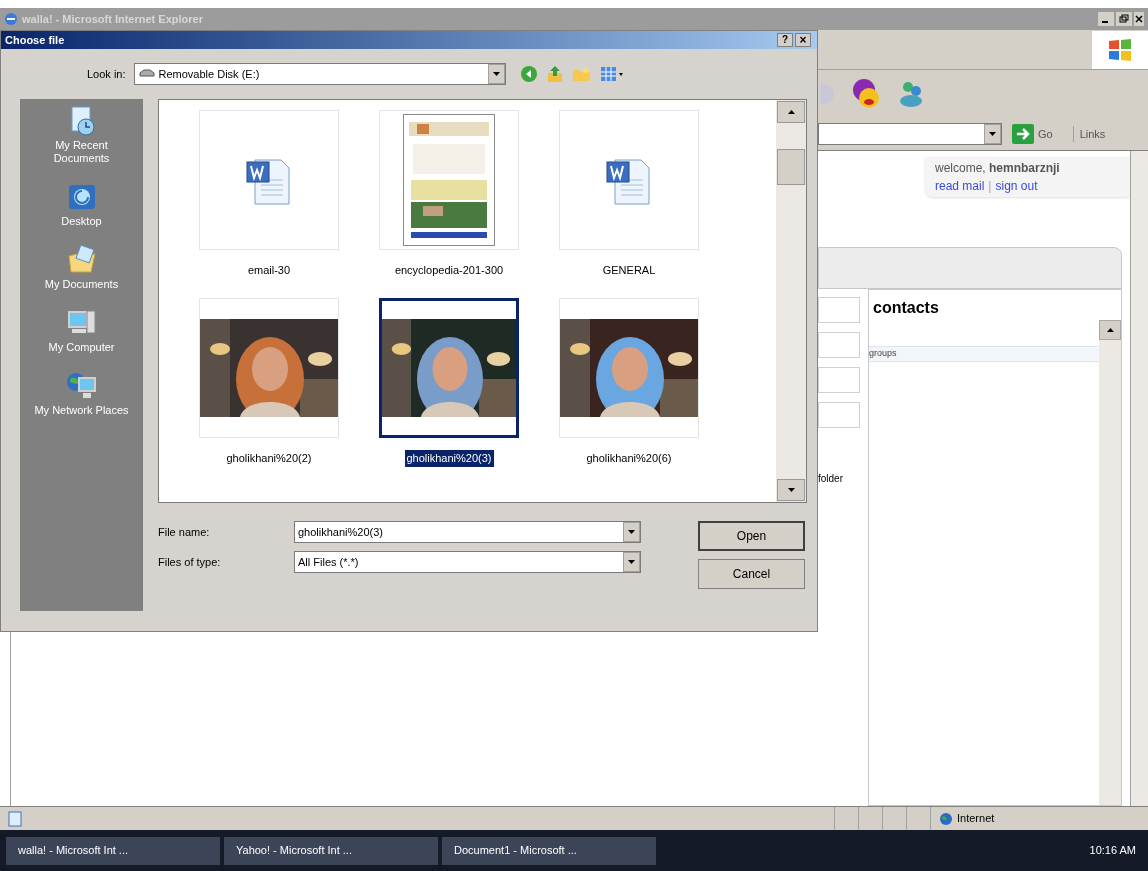 This screenshot has height=871, width=1148. Describe the element at coordinates (1112, 851) in the screenshot. I see `clock: 10:16 AM` at that location.